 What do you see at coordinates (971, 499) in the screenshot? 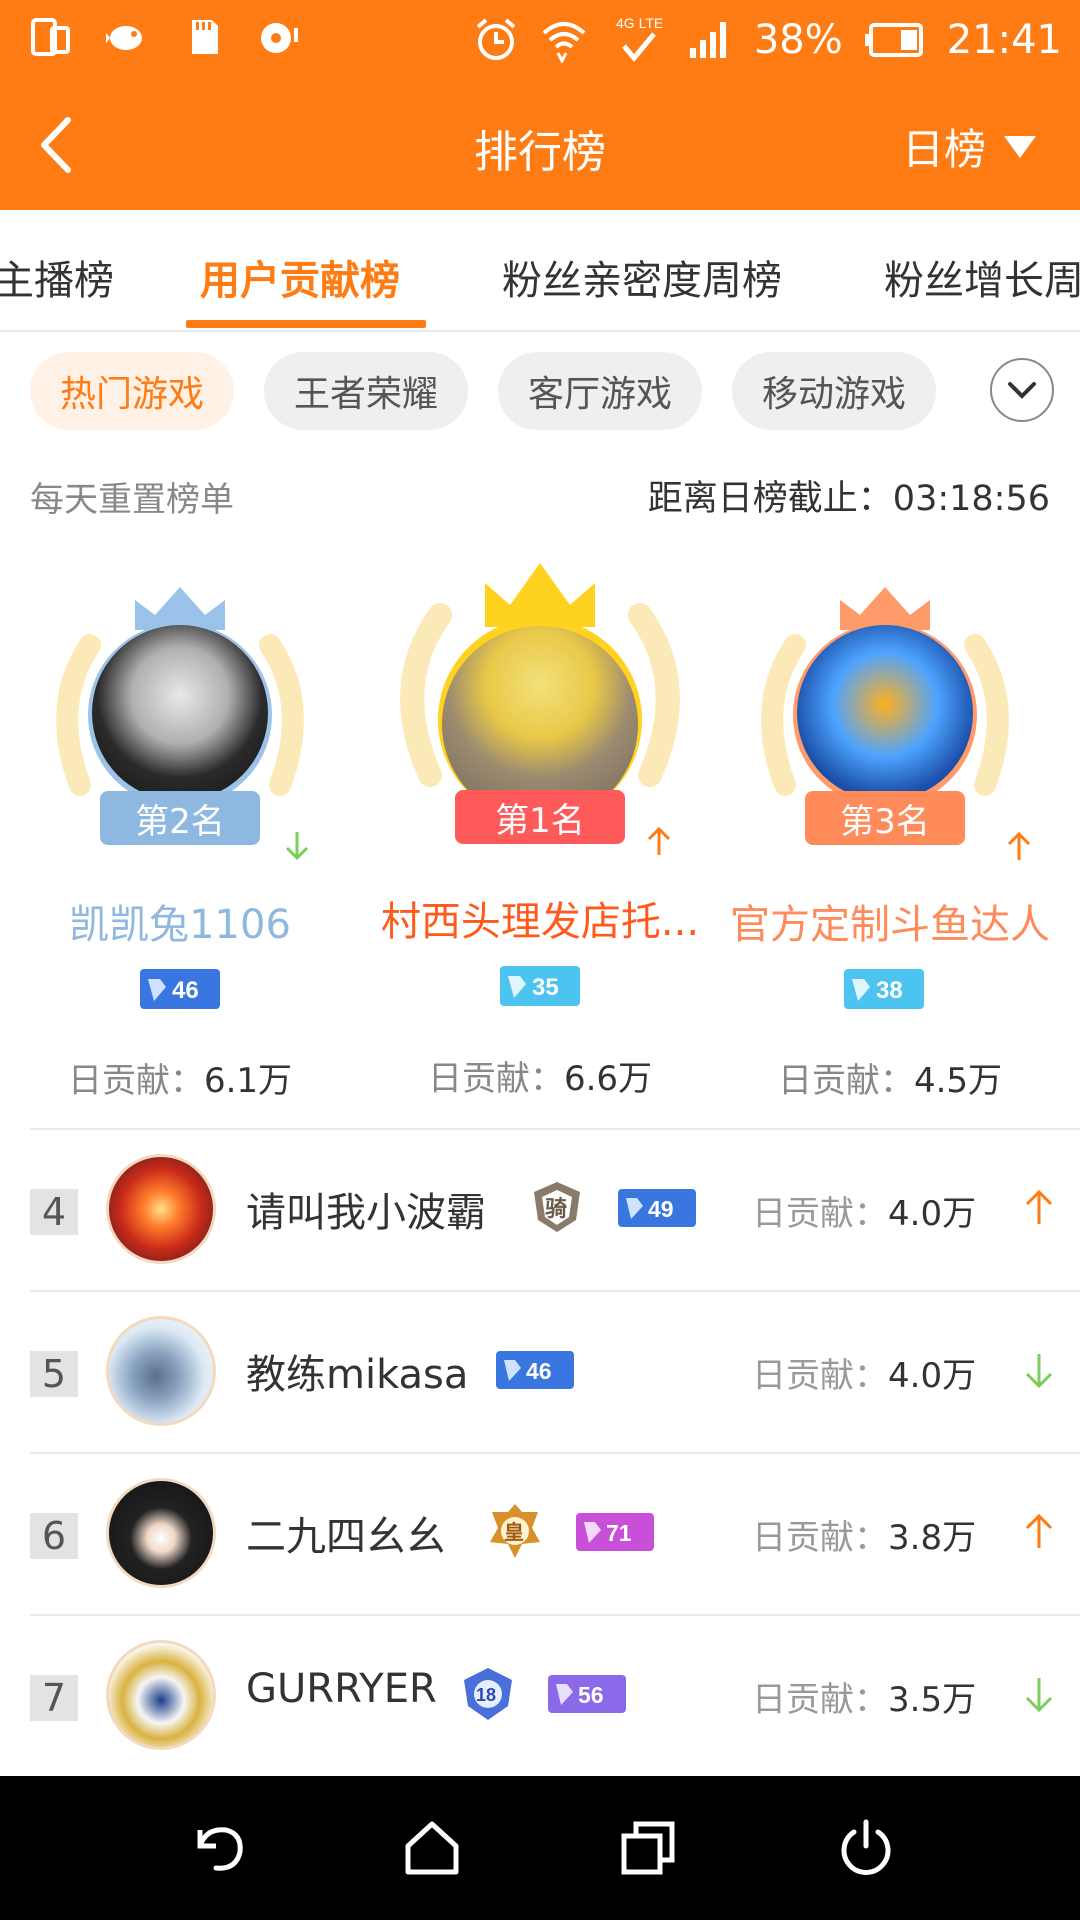
I see `countdown-value: 03:18:56` at bounding box center [971, 499].